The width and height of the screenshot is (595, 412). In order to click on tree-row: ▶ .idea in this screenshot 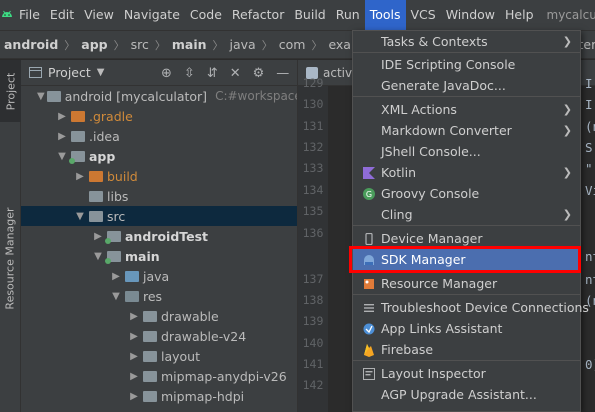, I will do `click(159, 136)`.